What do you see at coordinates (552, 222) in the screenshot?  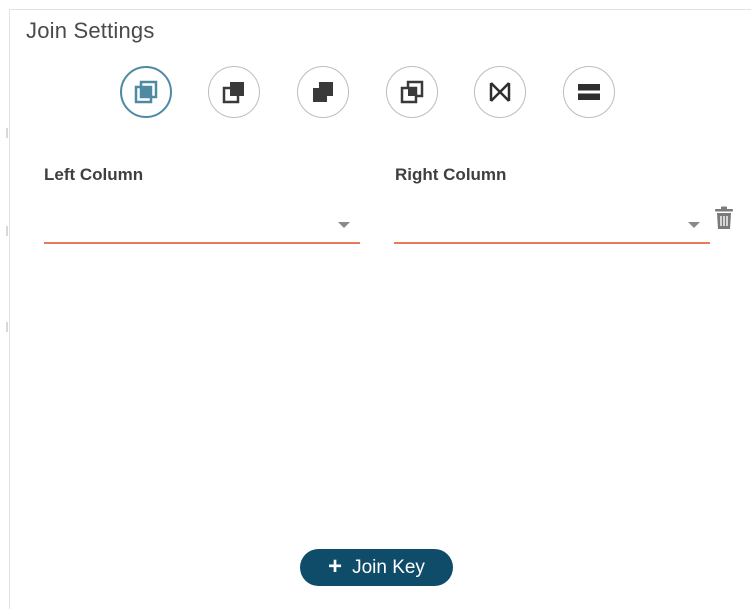 I see `right-column-select` at bounding box center [552, 222].